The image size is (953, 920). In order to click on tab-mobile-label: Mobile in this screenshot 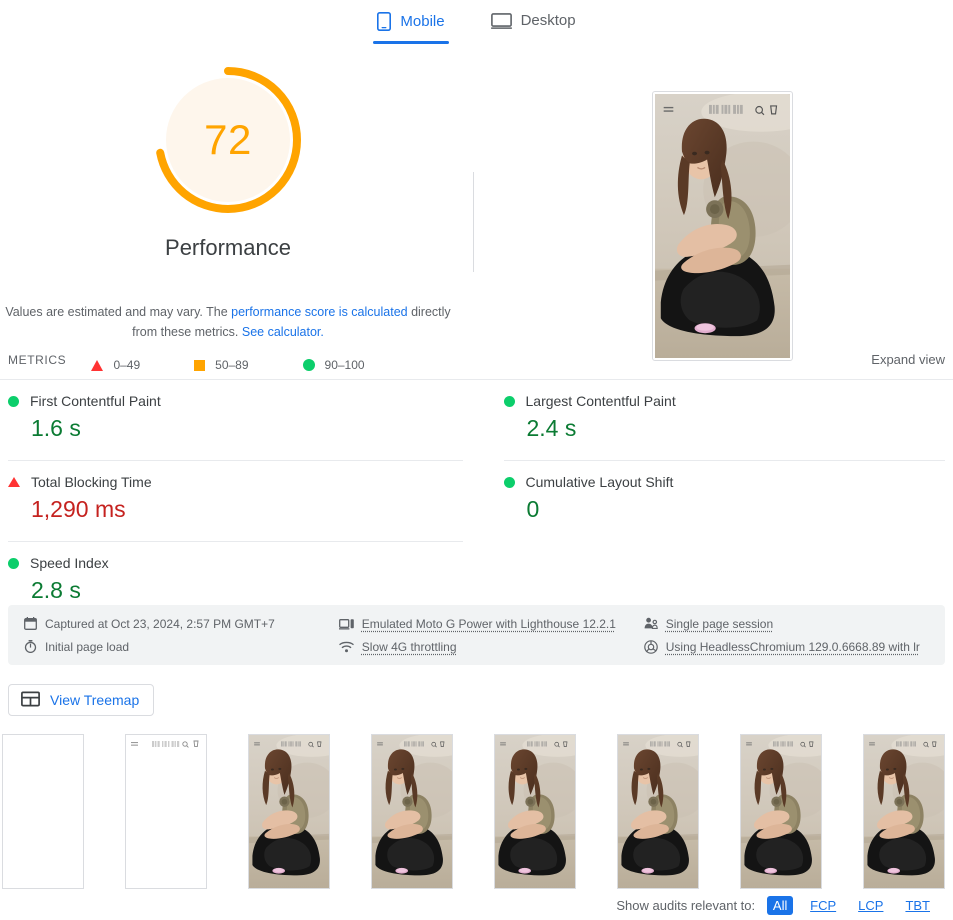, I will do `click(422, 21)`.